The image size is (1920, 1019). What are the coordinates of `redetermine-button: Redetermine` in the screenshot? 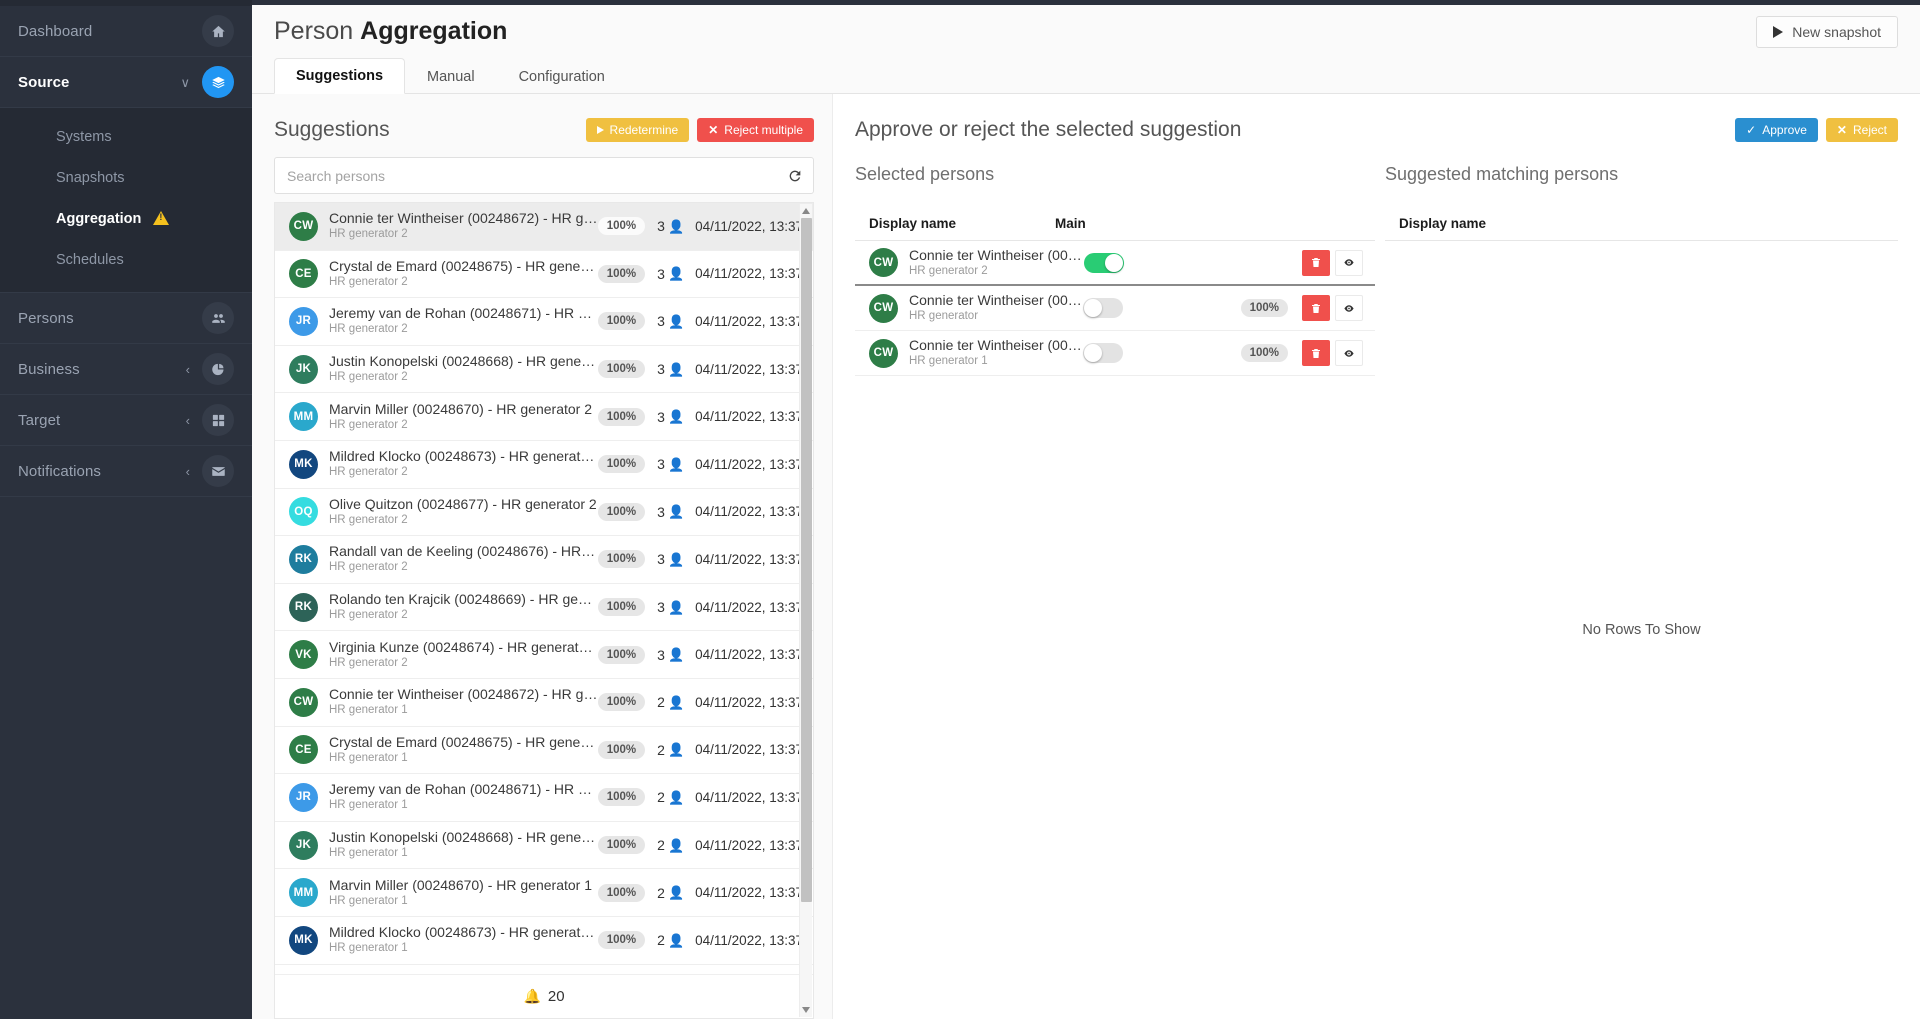 It's located at (637, 130).